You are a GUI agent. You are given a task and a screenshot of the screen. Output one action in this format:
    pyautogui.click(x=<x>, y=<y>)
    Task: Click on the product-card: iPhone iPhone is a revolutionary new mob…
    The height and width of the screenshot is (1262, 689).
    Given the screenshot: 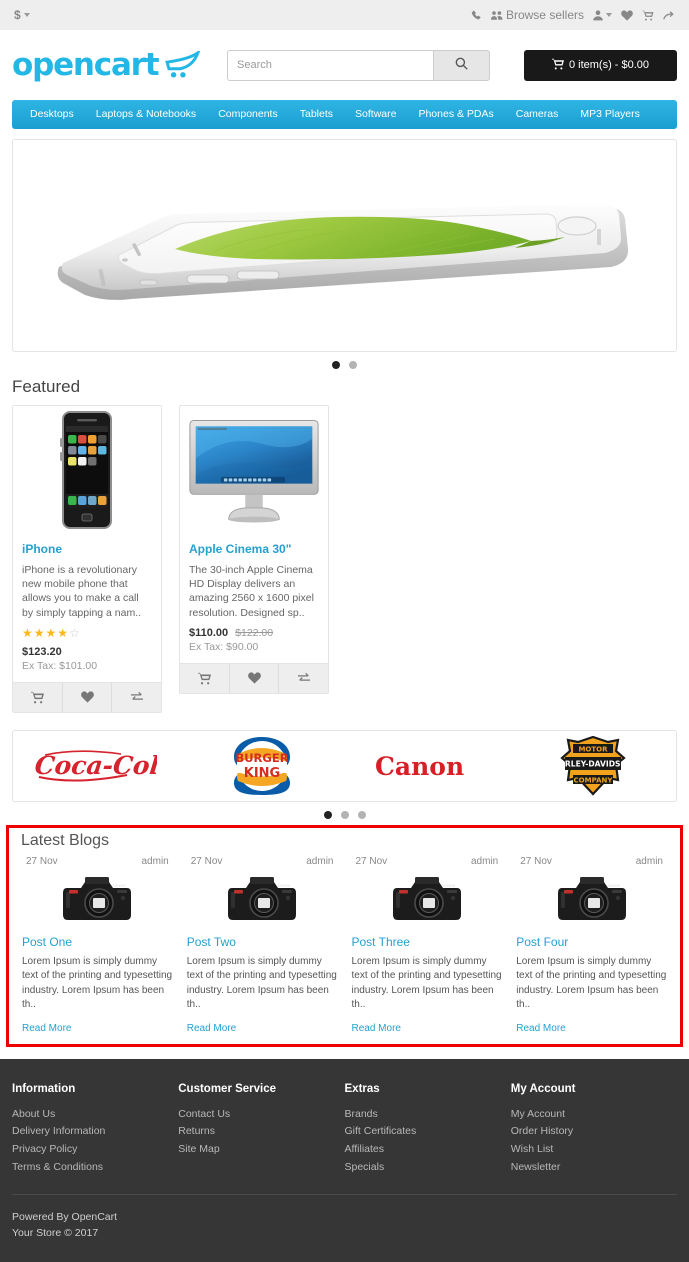 What is the action you would take?
    pyautogui.click(x=87, y=559)
    